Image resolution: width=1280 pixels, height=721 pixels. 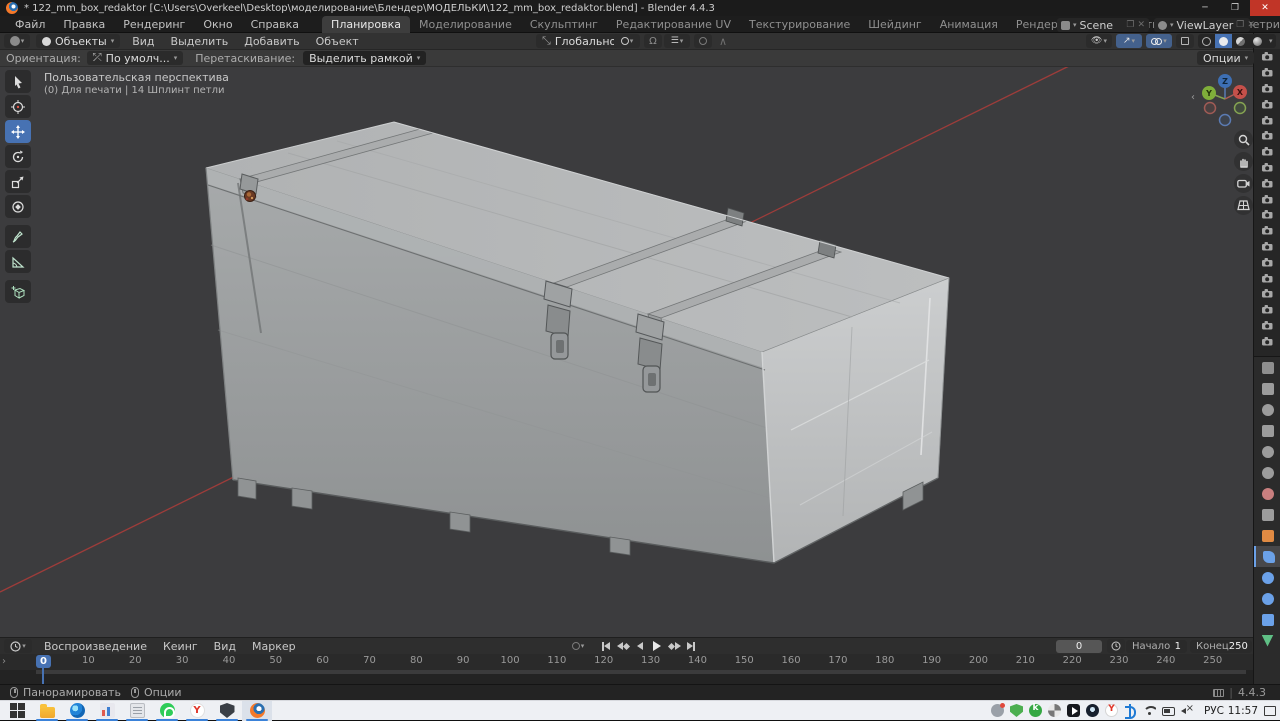 I want to click on mode-selector: Объекты ▾, so click(x=78, y=41).